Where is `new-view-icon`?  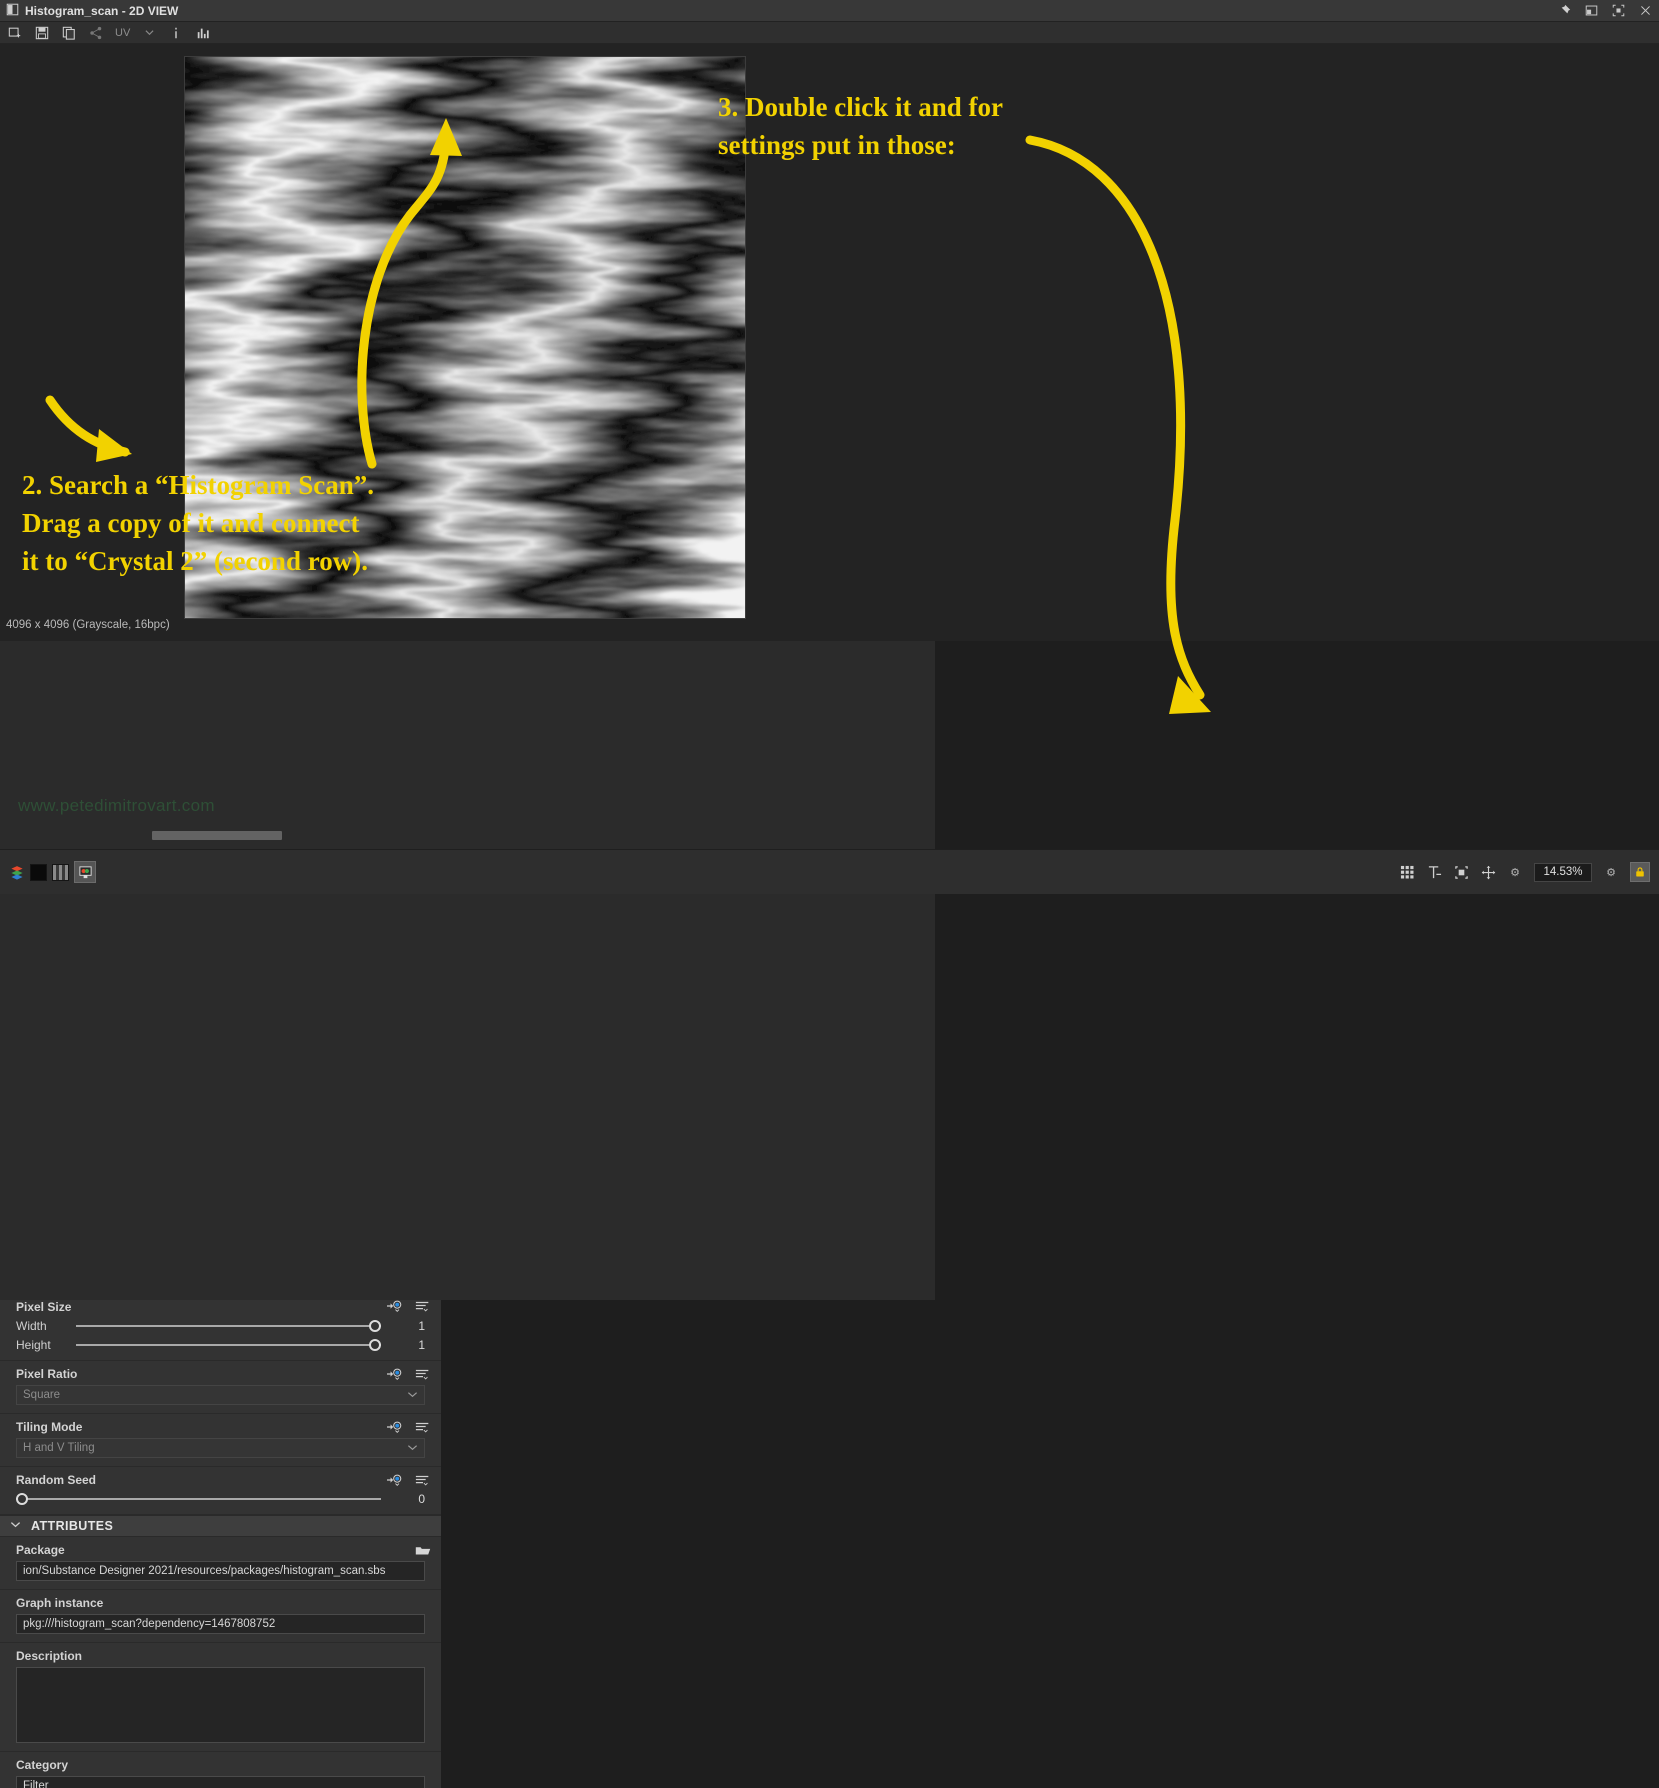 new-view-icon is located at coordinates (15, 33).